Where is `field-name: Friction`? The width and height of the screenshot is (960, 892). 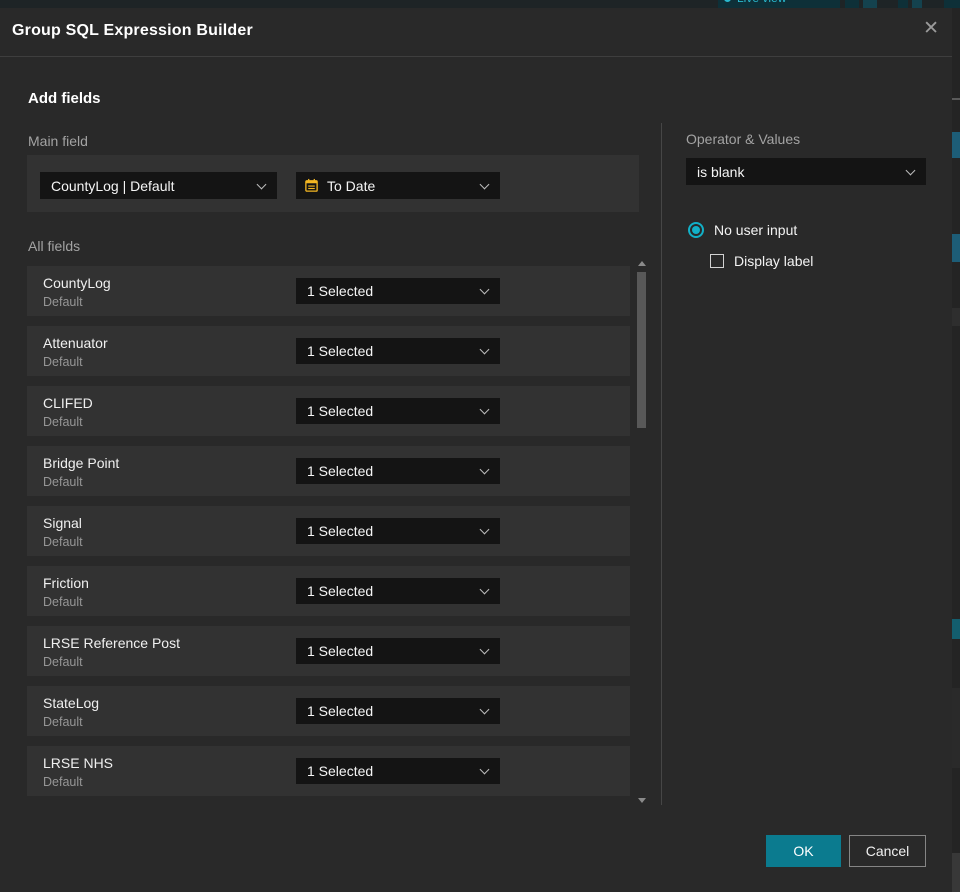 field-name: Friction is located at coordinates (66, 583).